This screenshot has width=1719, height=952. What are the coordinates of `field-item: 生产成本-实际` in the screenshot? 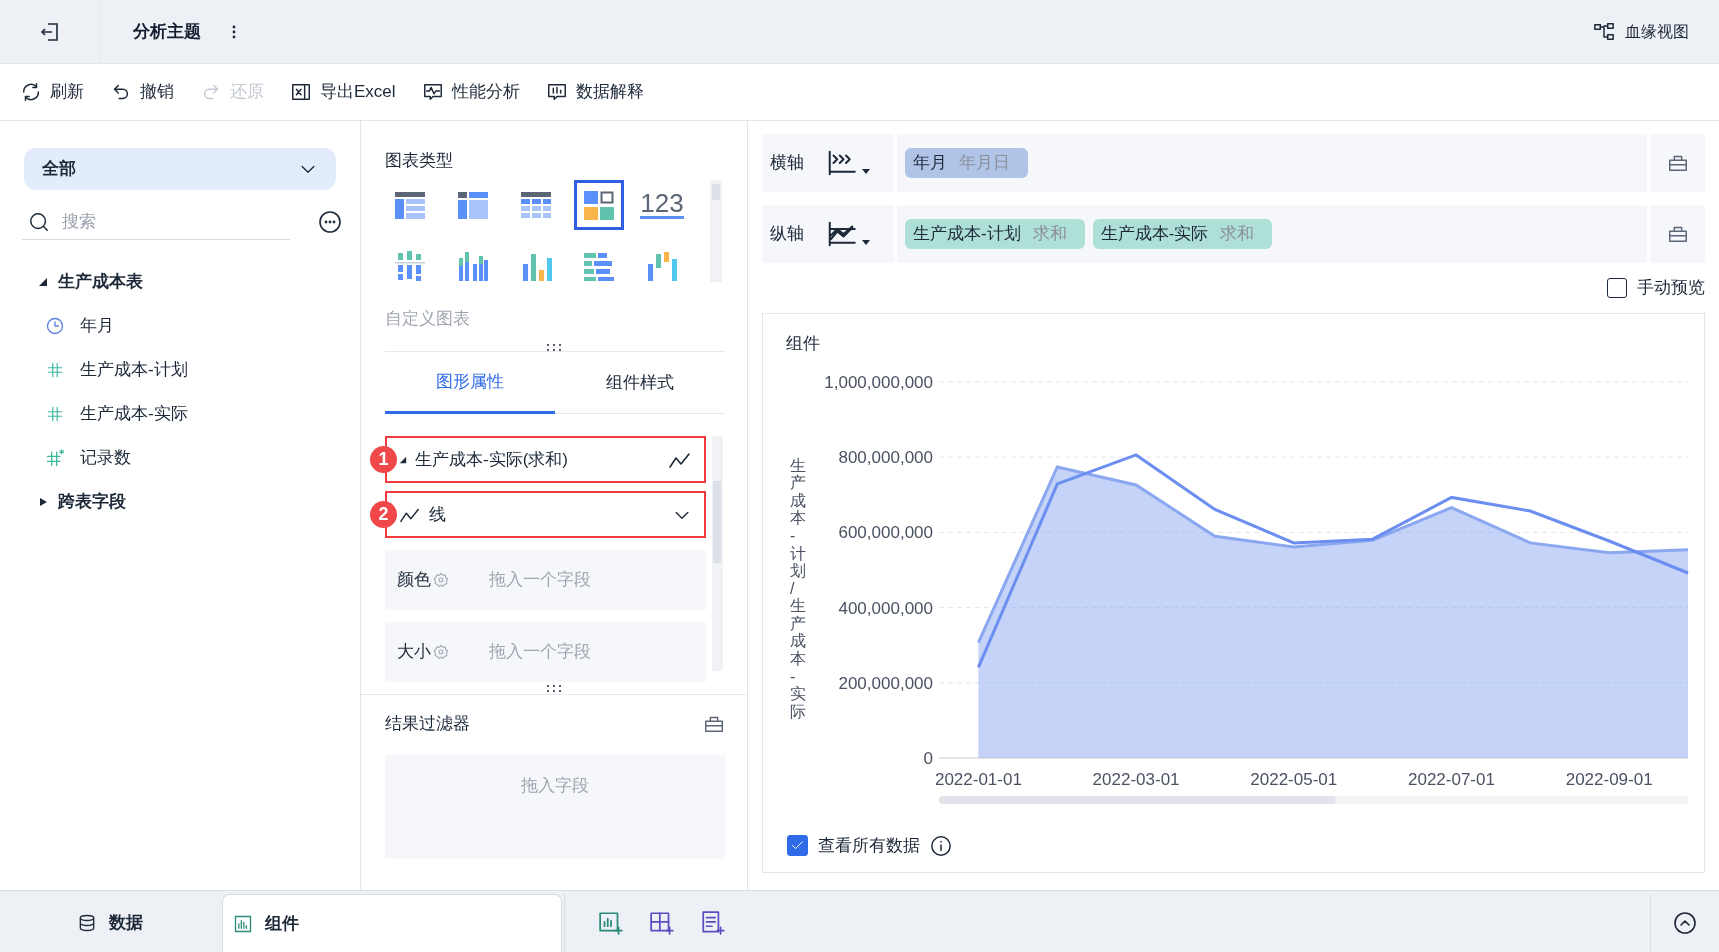 It's located at (202, 414).